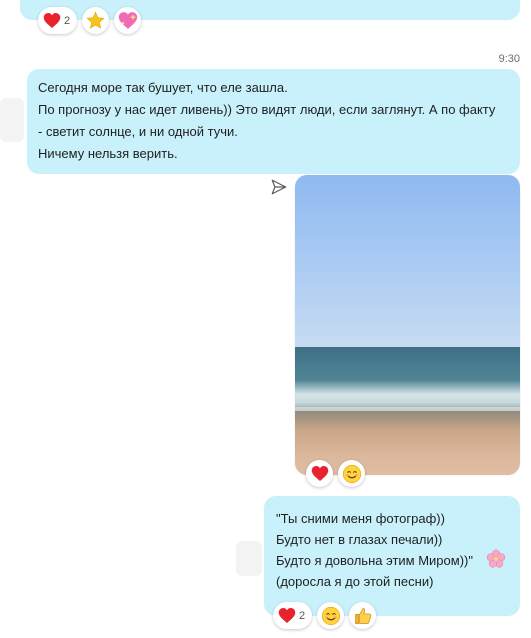 This screenshot has height=638, width=531. I want to click on reaction-sparkling-heart, so click(128, 20).